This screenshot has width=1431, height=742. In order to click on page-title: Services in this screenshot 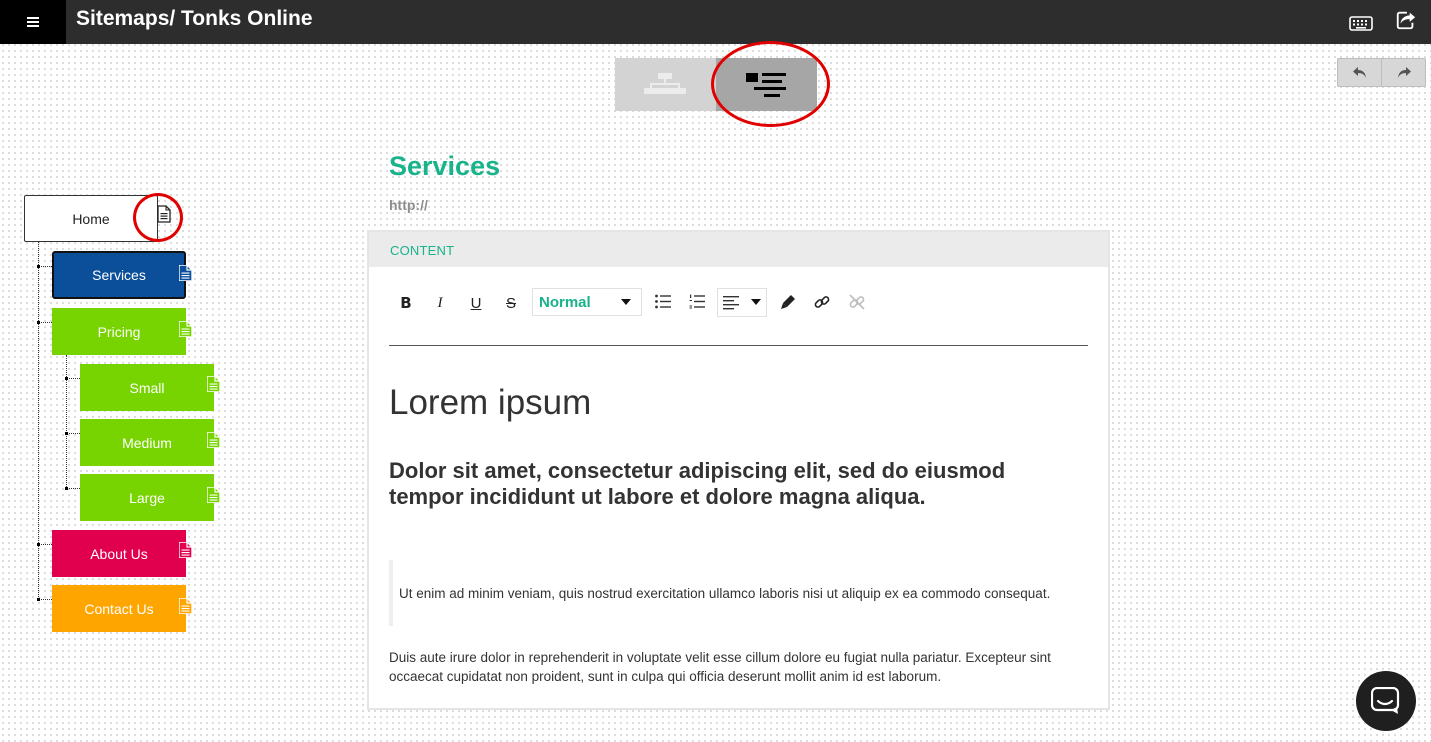, I will do `click(445, 166)`.